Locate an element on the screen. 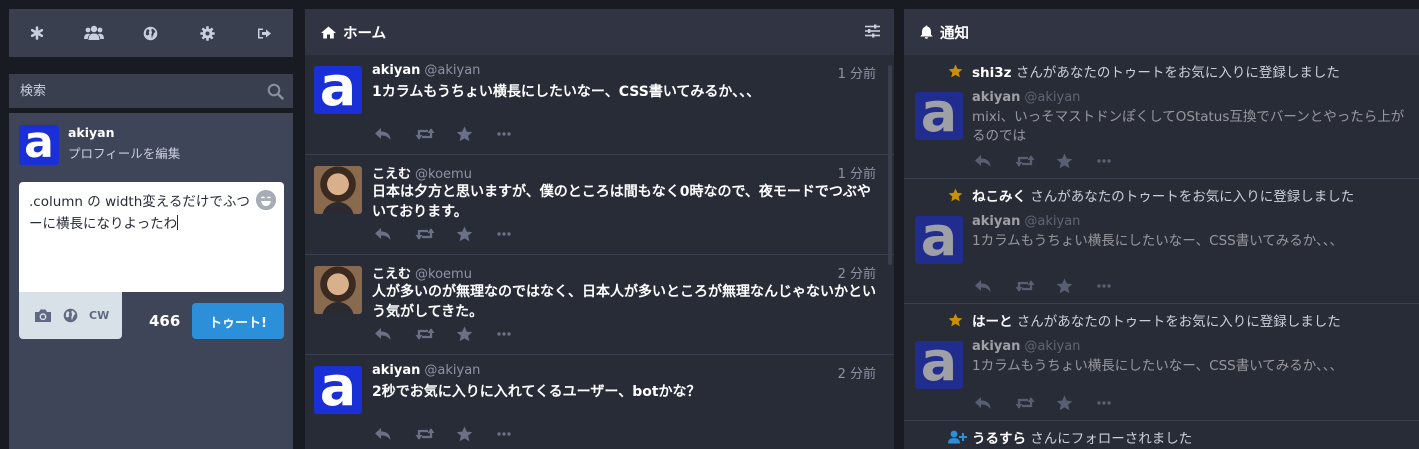  boost-icon is located at coordinates (1025, 286).